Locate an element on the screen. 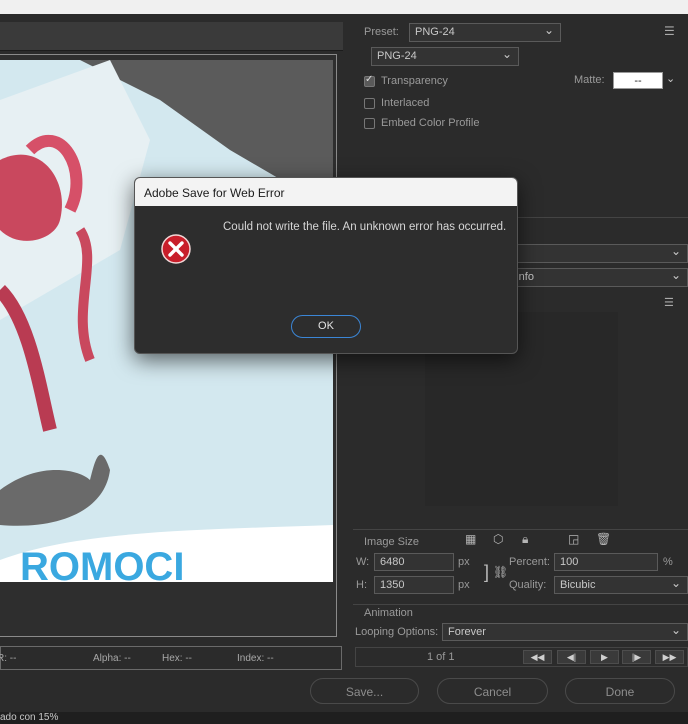 The height and width of the screenshot is (724, 688). preset-dropdown: PNG-24 is located at coordinates (485, 32).